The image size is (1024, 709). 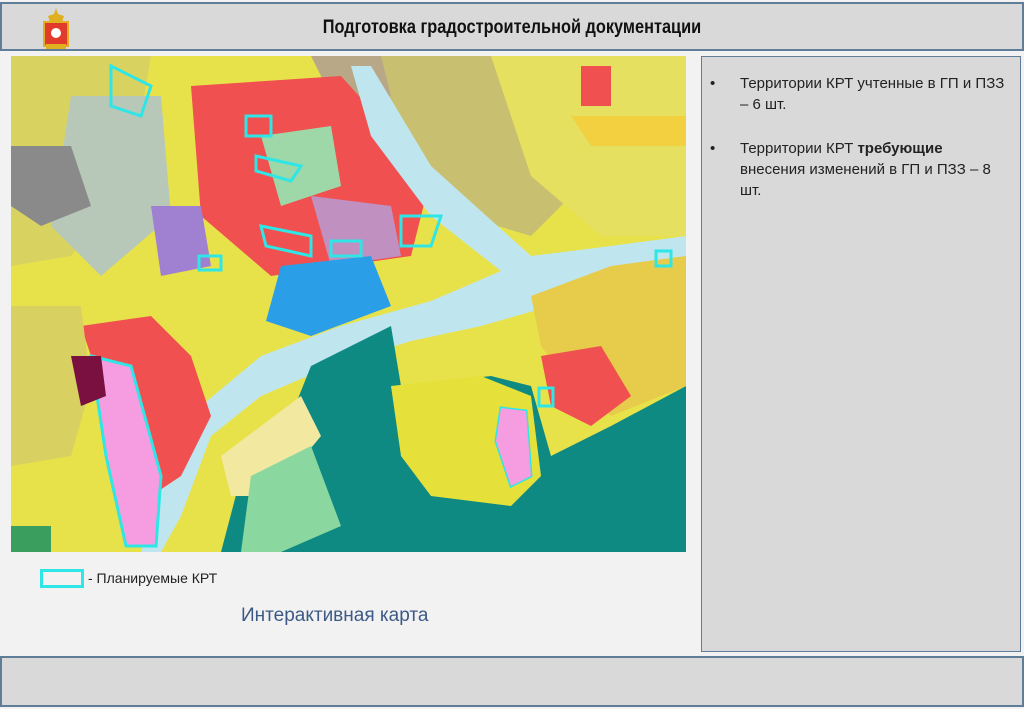 What do you see at coordinates (62, 578) in the screenshot?
I see `legend-swatch` at bounding box center [62, 578].